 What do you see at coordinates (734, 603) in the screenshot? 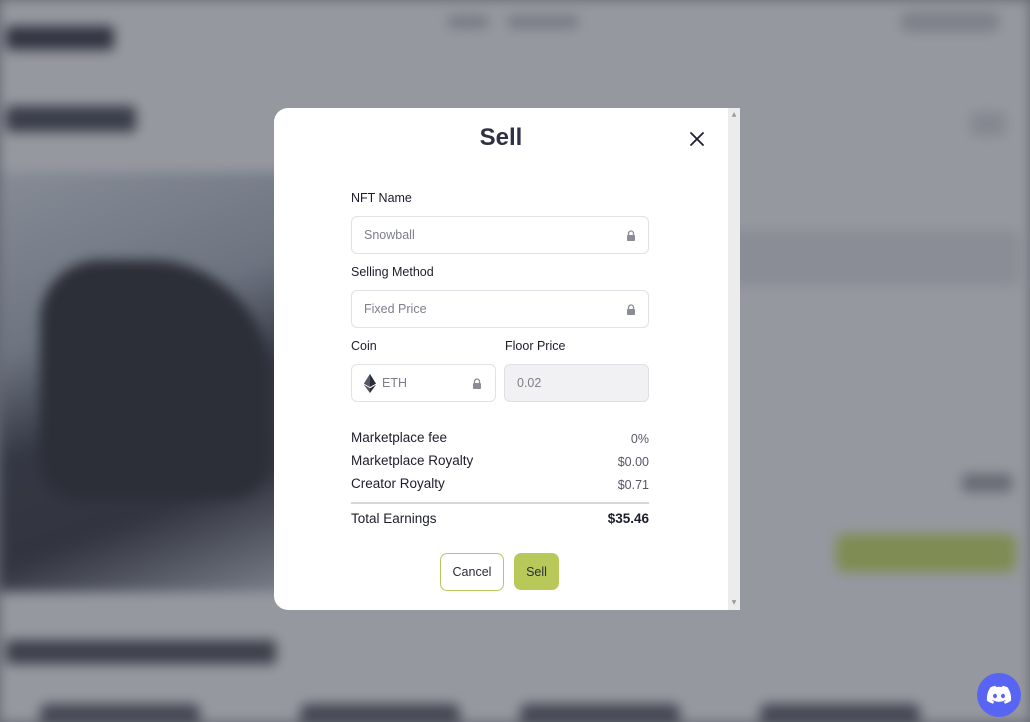
I see `scroll-down-arrow-icon: ▼` at bounding box center [734, 603].